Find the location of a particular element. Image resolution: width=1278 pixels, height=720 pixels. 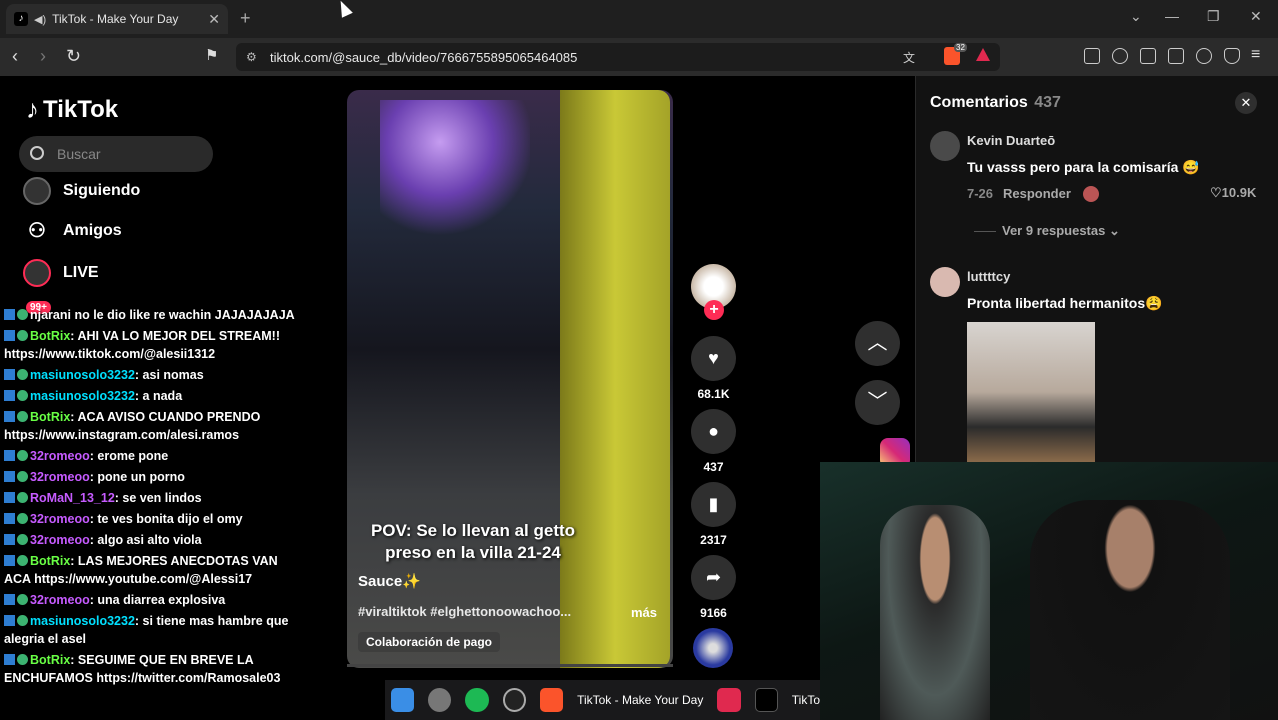

extensions-icon is located at coordinates (1092, 56).